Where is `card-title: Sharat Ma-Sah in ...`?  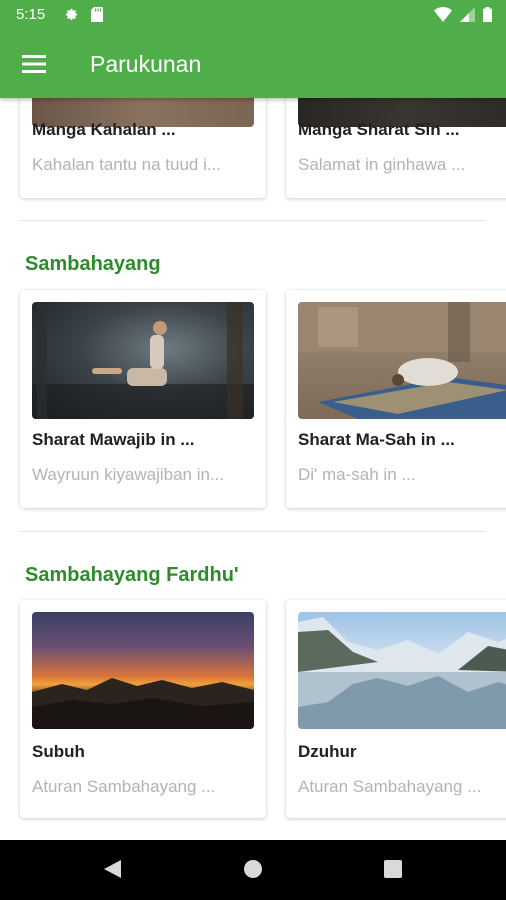
card-title: Sharat Ma-Sah in ... is located at coordinates (376, 439).